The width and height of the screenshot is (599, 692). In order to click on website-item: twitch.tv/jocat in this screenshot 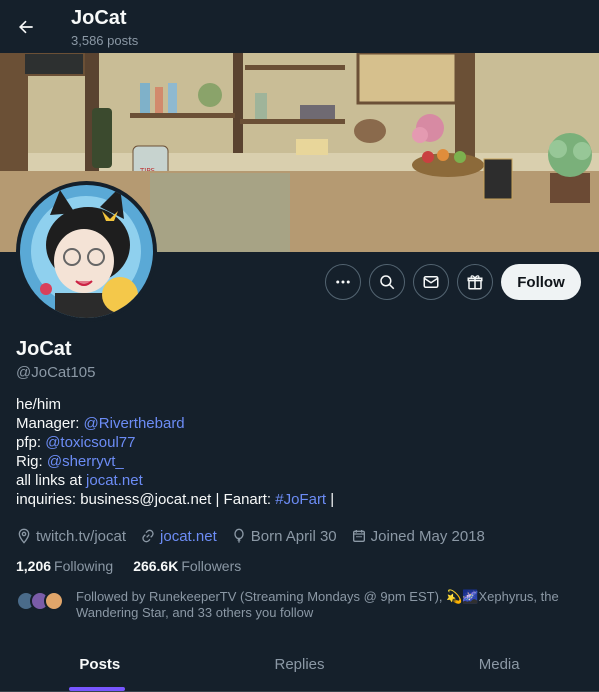, I will do `click(71, 536)`.